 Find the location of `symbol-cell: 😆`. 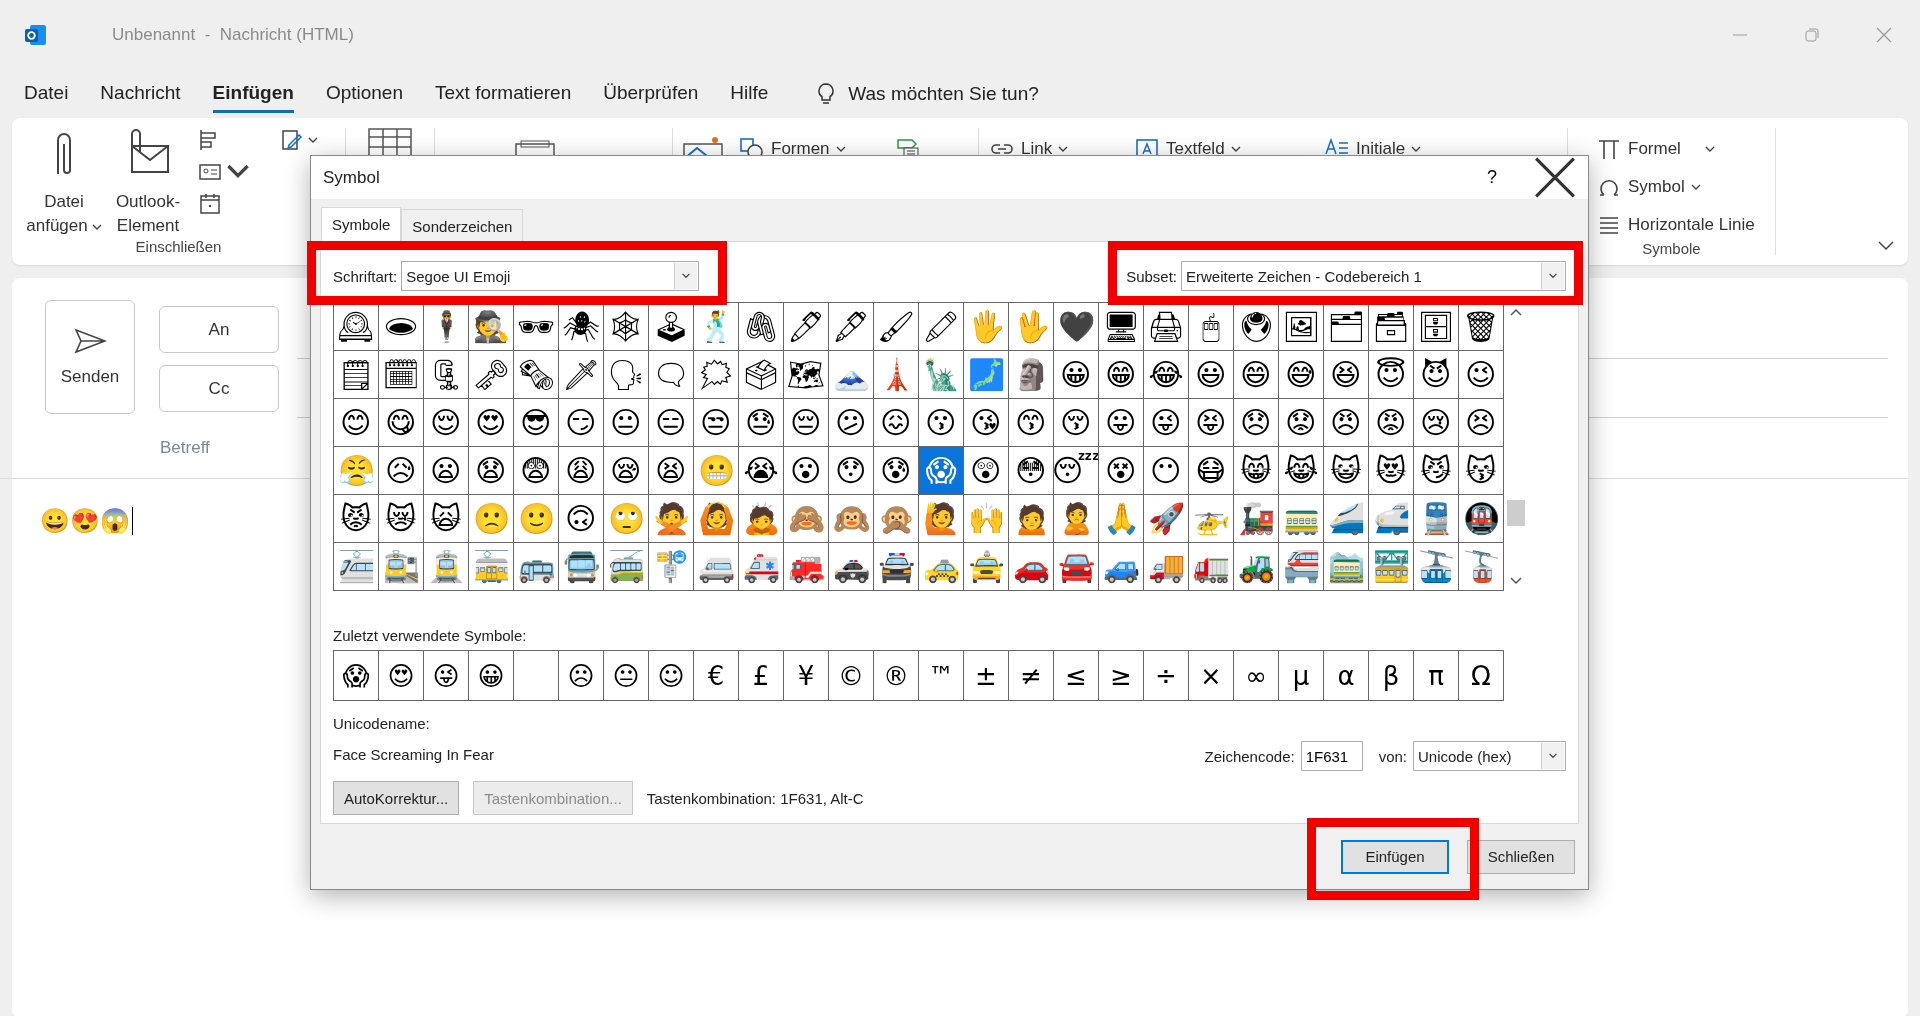

symbol-cell: 😆 is located at coordinates (1346, 375).